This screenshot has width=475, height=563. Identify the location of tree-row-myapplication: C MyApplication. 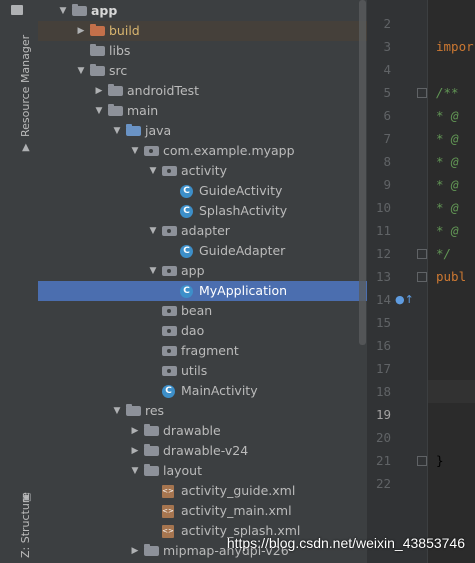
(202, 291).